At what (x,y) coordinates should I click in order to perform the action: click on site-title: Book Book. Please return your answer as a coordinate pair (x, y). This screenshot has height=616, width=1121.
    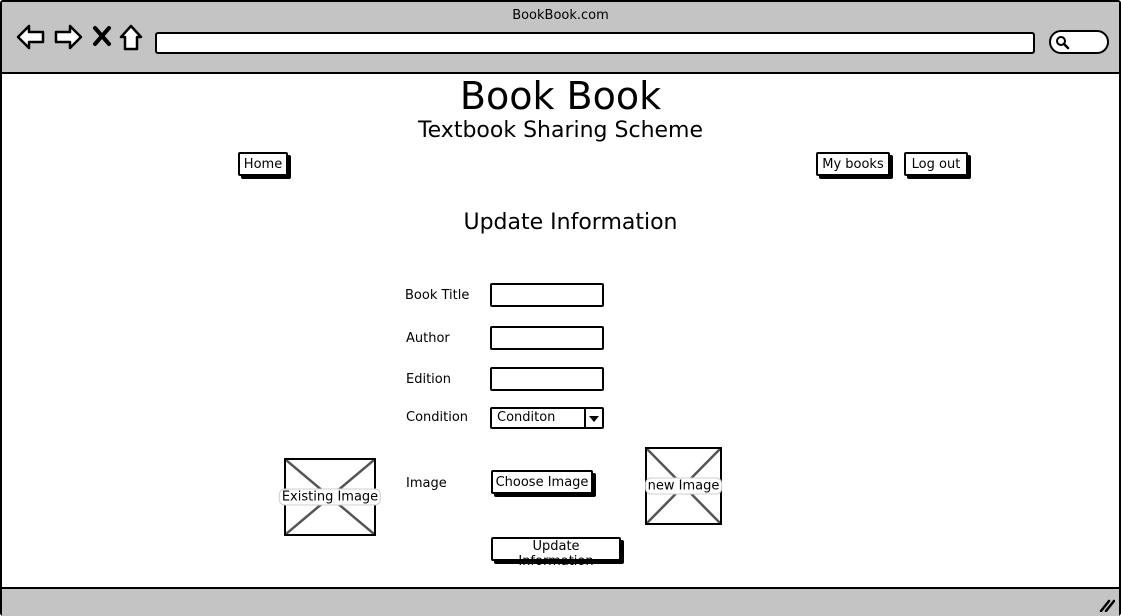
    Looking at the image, I should click on (560, 96).